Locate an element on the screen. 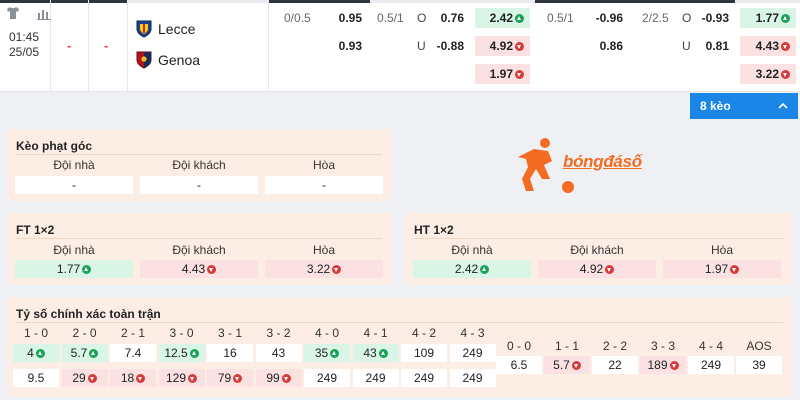 Image resolution: width=800 pixels, height=400 pixels. score-label: 3 - 1 is located at coordinates (230, 333).